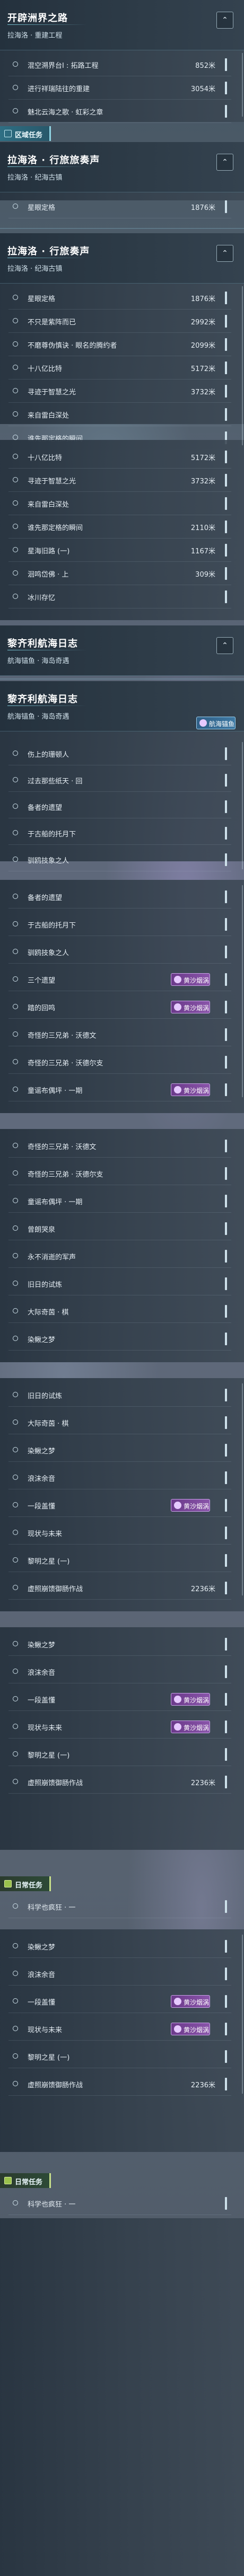 The image size is (244, 2576). I want to click on quest-row: 曾朗哭泉, so click(120, 1228).